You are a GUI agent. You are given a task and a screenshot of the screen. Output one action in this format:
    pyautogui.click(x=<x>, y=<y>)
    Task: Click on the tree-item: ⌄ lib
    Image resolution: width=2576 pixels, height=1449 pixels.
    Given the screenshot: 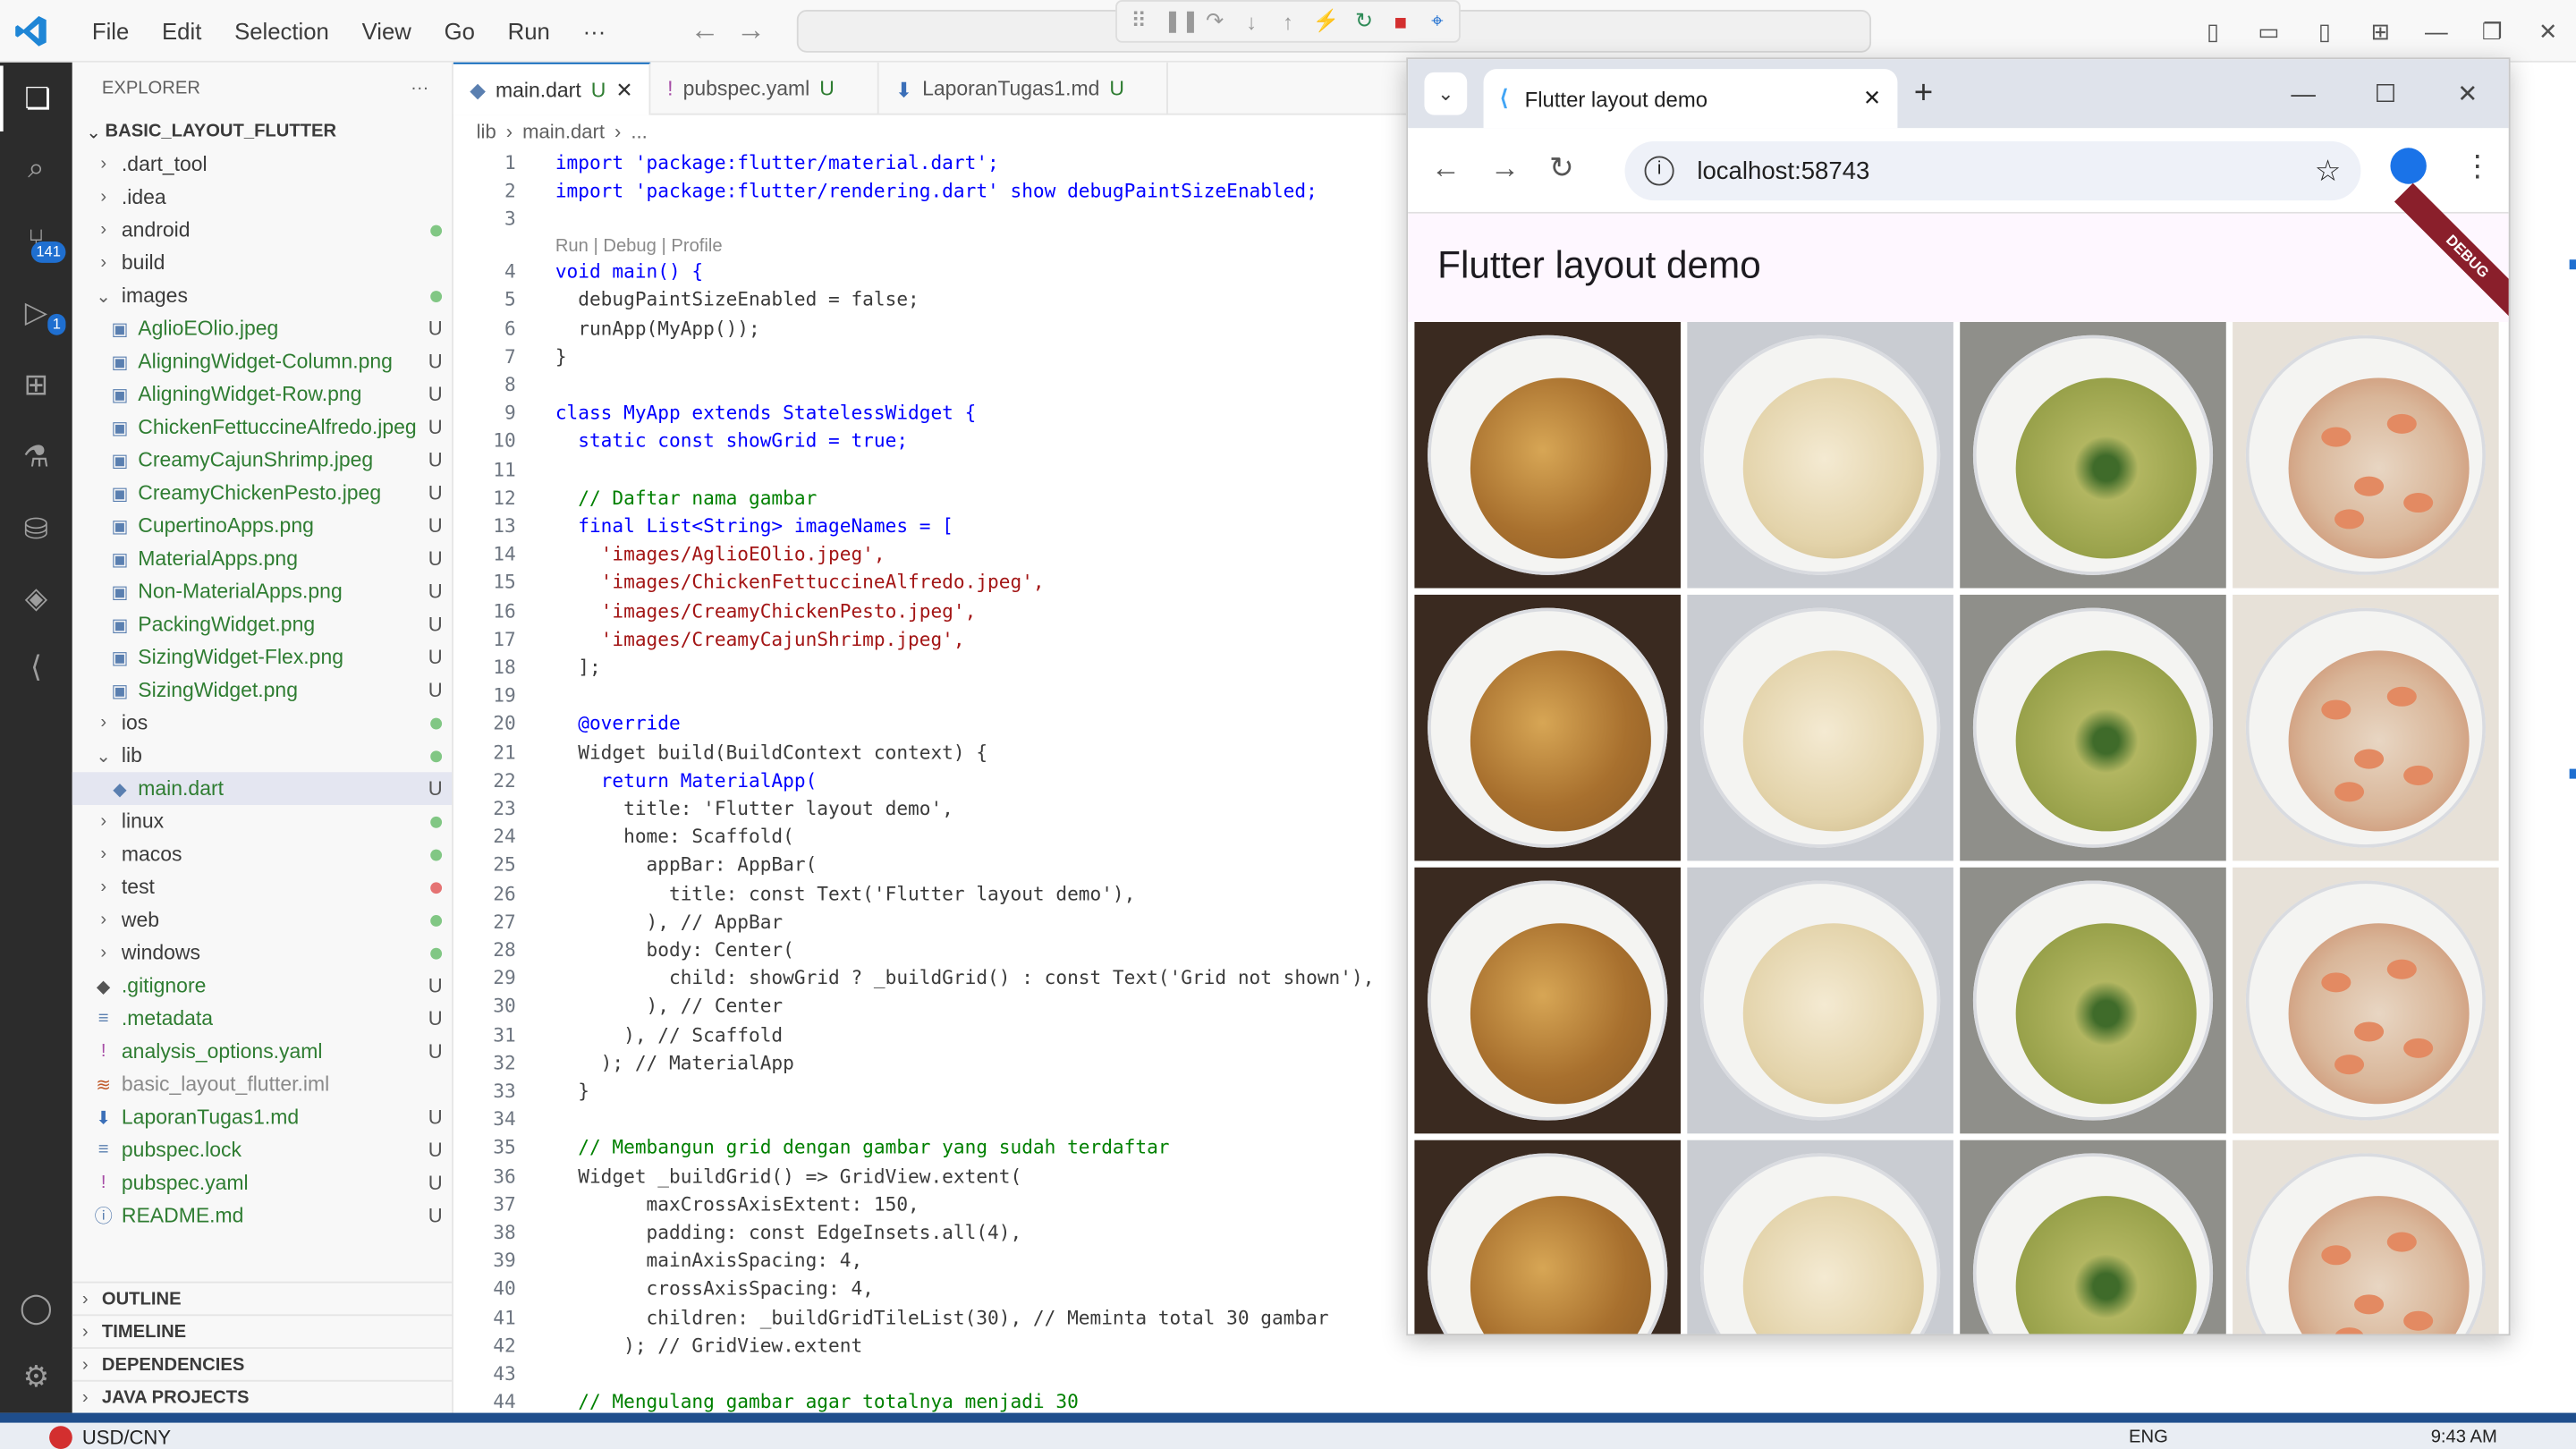 What is the action you would take?
    pyautogui.click(x=262, y=756)
    